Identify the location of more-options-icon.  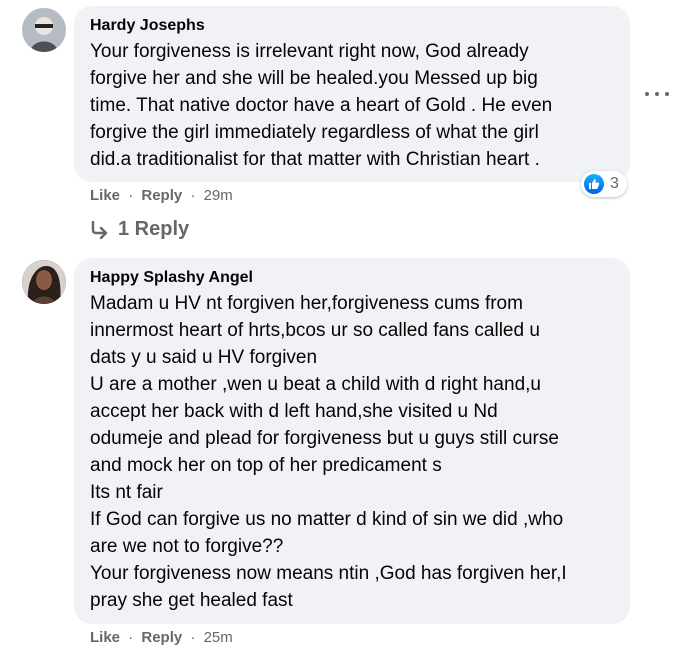
(657, 94).